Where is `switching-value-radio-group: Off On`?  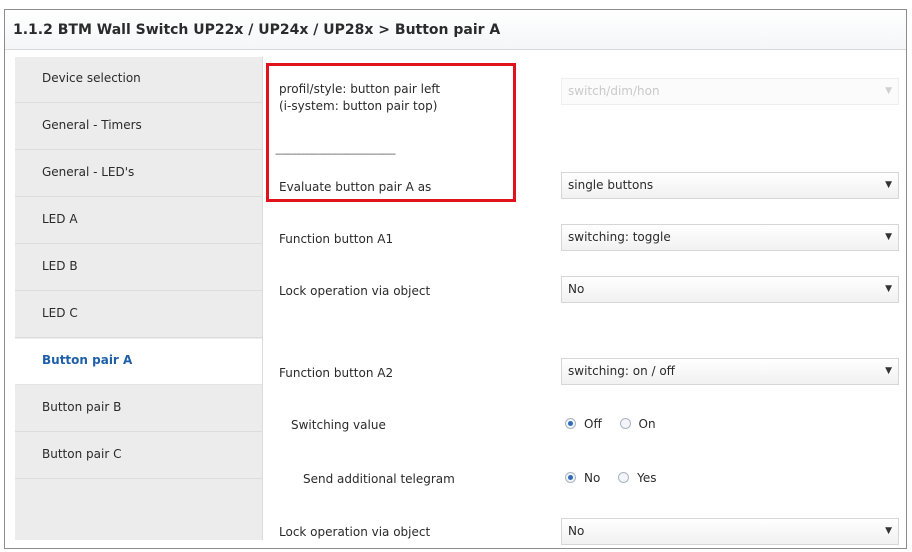
switching-value-radio-group: Off On is located at coordinates (617, 424).